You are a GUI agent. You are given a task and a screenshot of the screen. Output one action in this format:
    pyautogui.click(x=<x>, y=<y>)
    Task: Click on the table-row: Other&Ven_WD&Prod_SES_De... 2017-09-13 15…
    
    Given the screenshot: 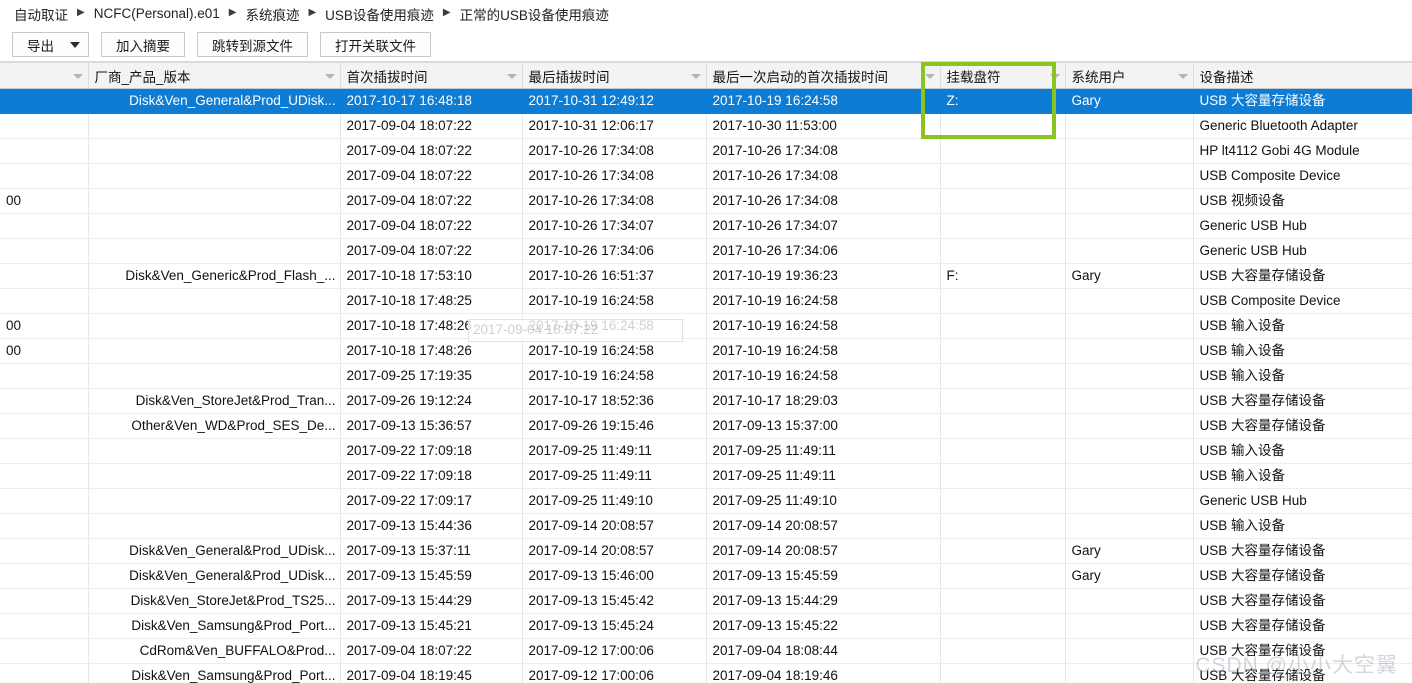 What is the action you would take?
    pyautogui.click(x=706, y=426)
    